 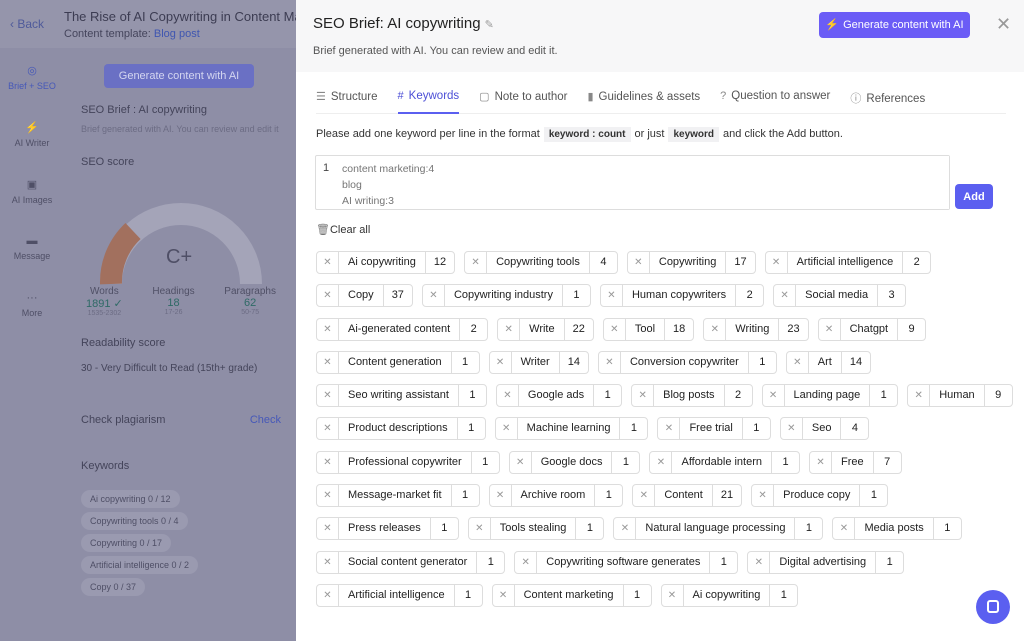 I want to click on add-button: Add, so click(x=974, y=196).